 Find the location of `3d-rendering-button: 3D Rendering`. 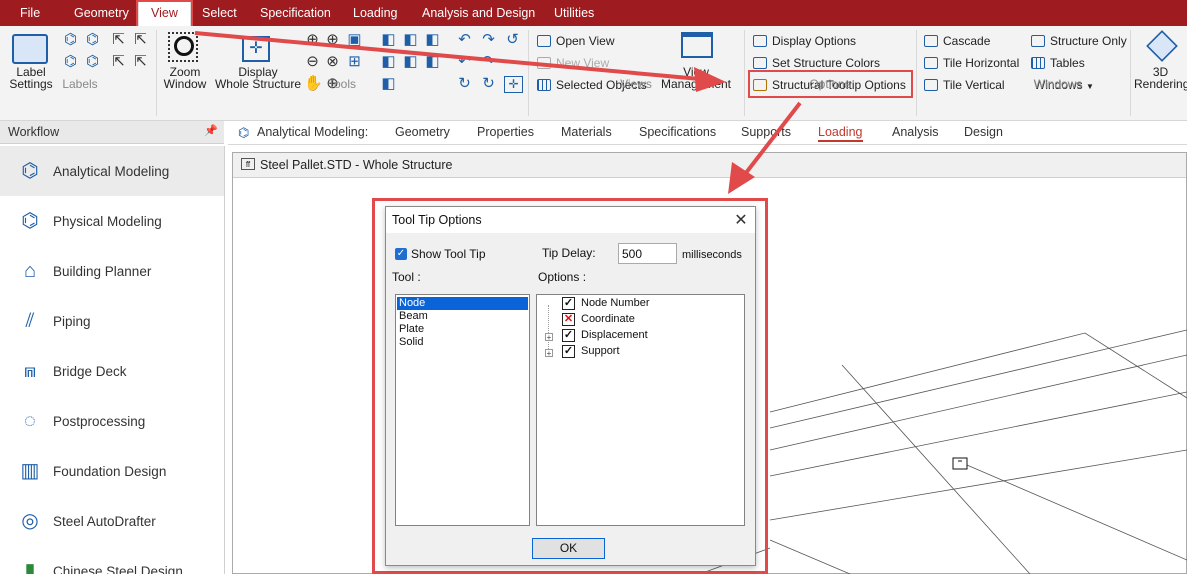

3d-rendering-button: 3D Rendering is located at coordinates (1160, 78).